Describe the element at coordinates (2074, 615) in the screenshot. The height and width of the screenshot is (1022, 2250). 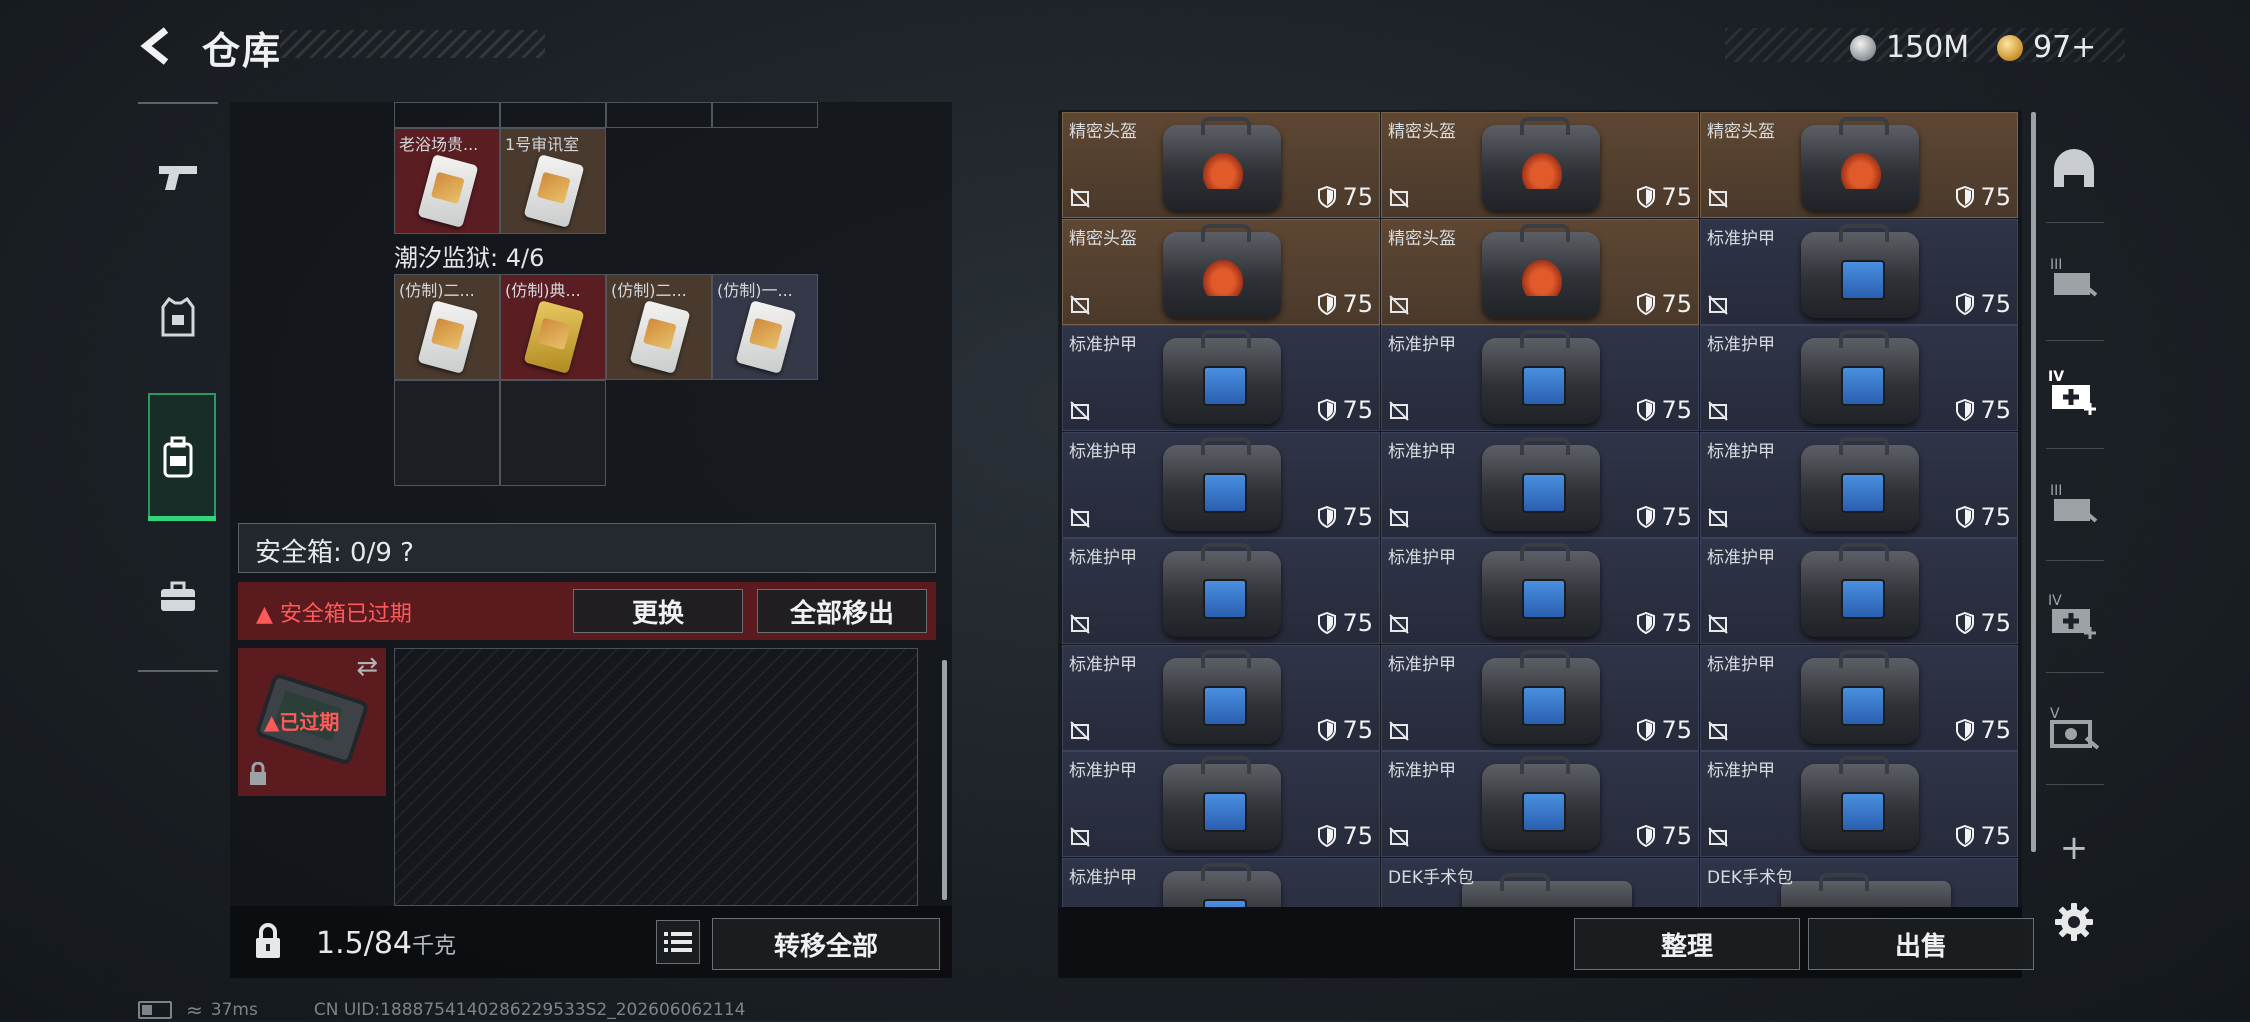
I see `tab-medkit-iv-b: IV` at that location.